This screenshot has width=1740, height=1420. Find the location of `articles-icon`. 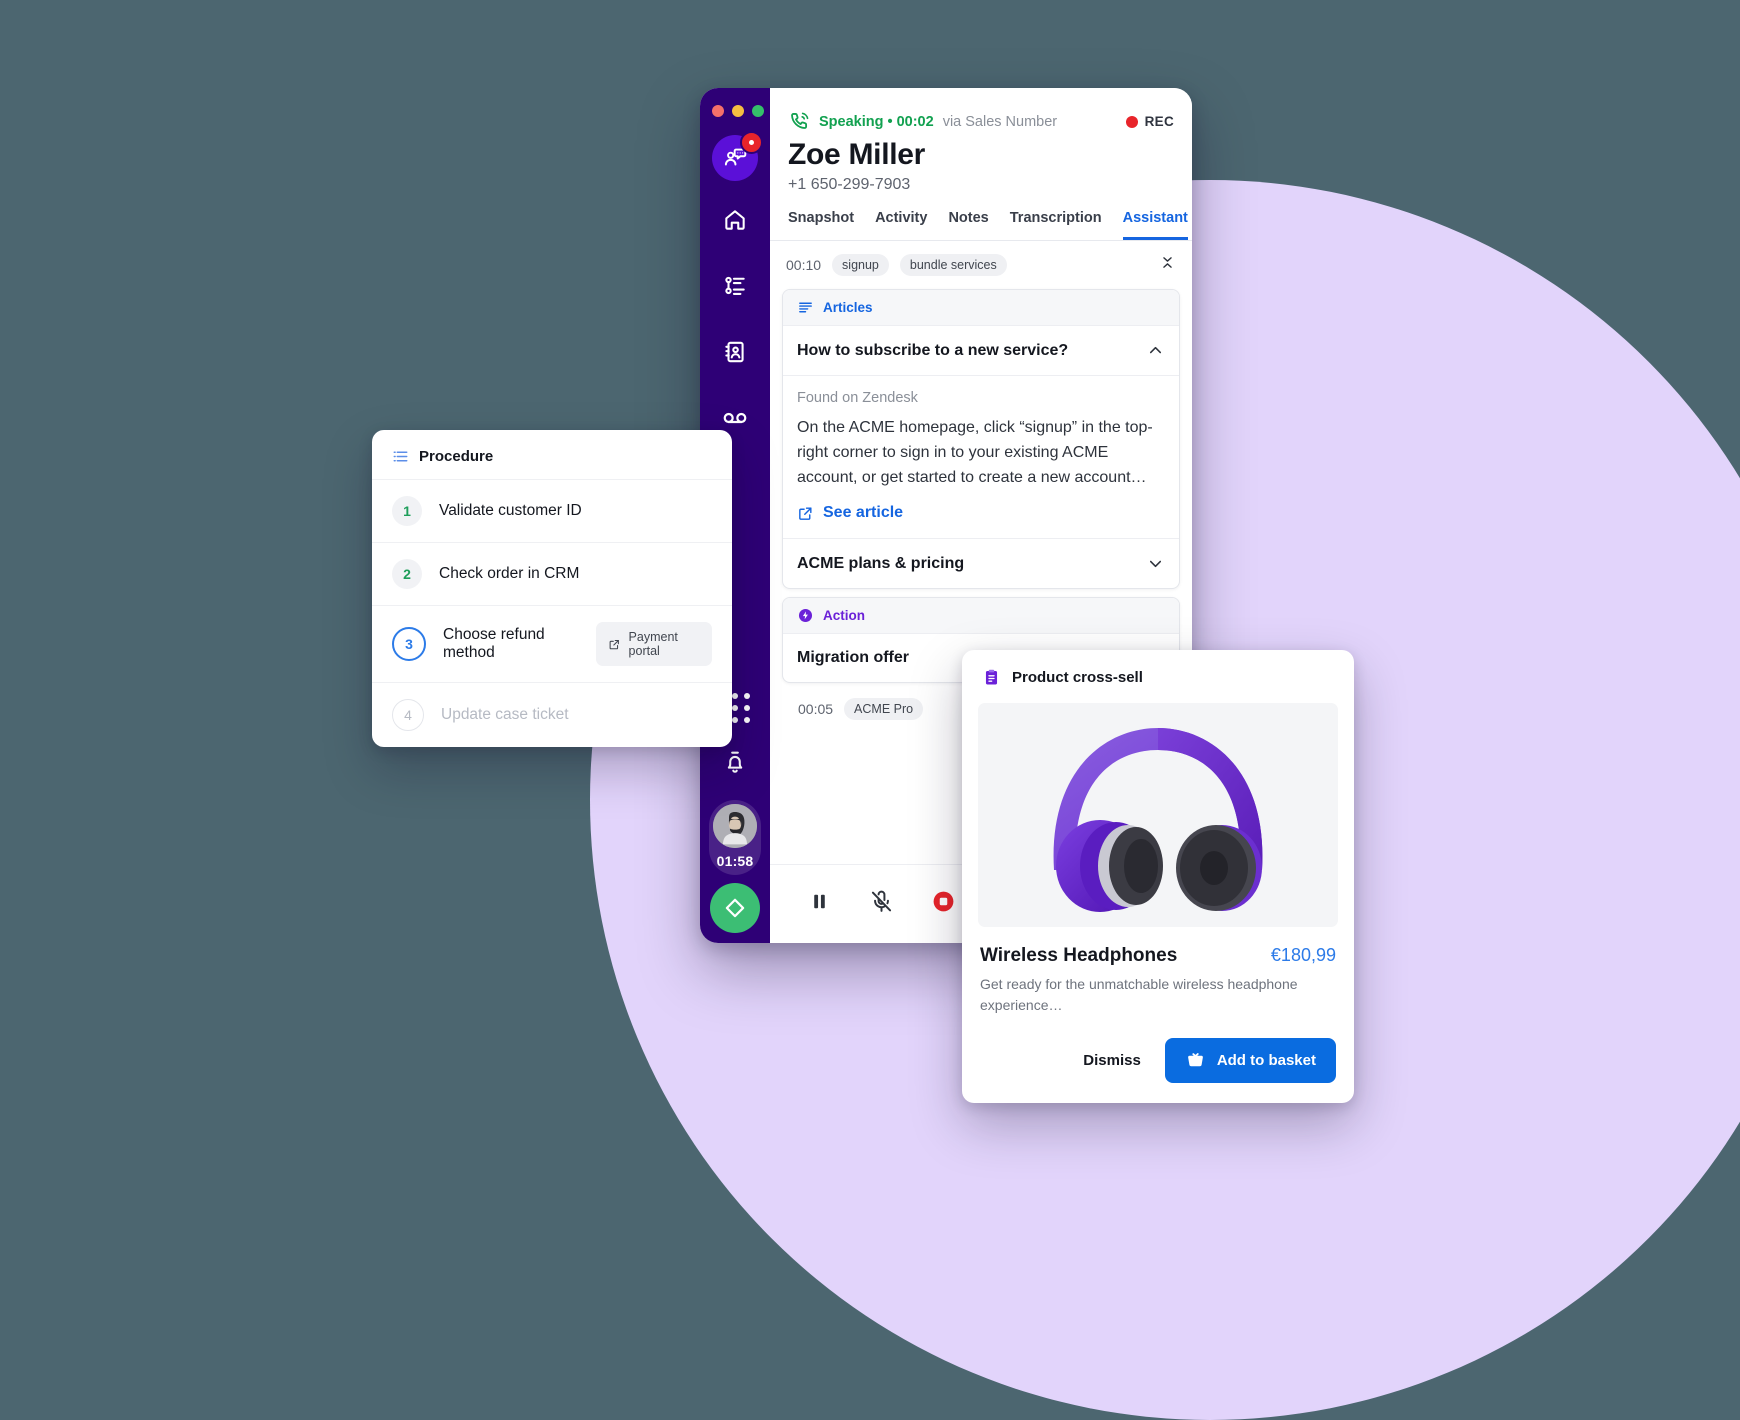

articles-icon is located at coordinates (805, 307).